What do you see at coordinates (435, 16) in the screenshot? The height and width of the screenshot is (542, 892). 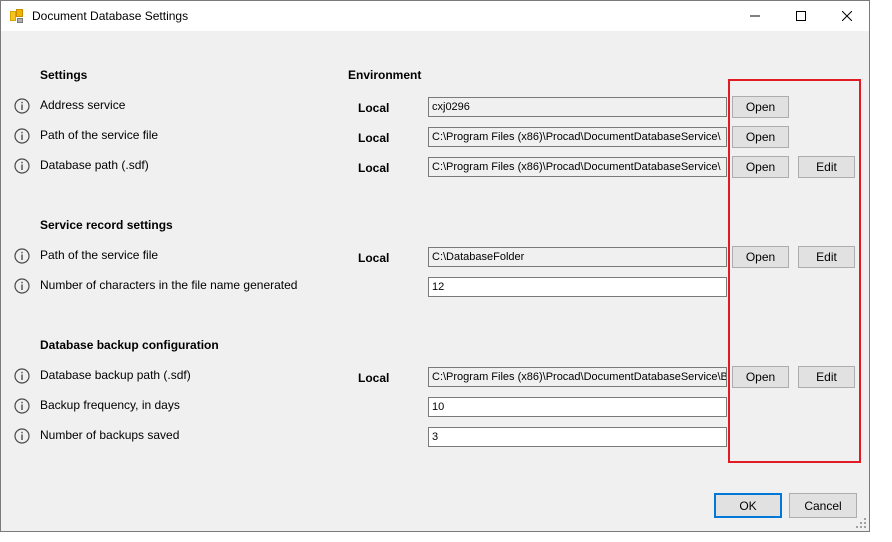 I see `title-bar: Document Database Settings` at bounding box center [435, 16].